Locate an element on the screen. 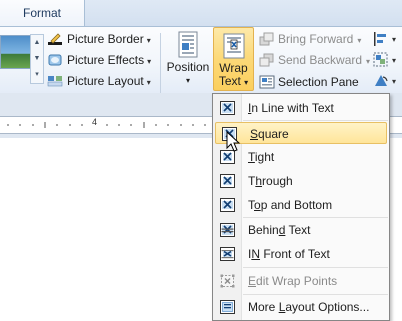 The width and height of the screenshot is (402, 321). in-front-of-text-icon is located at coordinates (227, 254).